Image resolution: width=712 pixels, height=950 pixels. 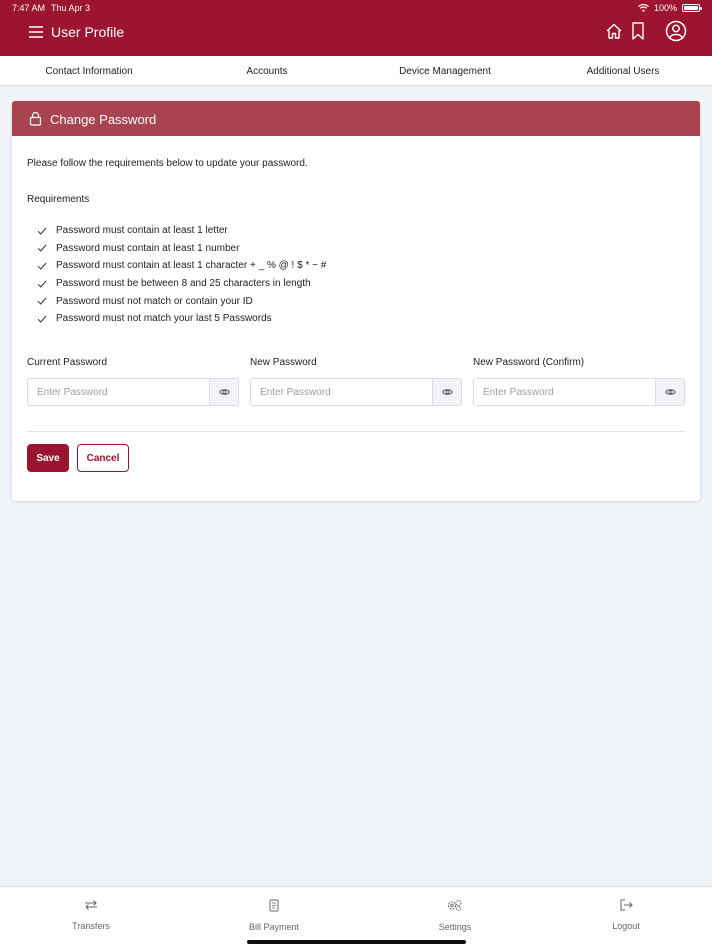 What do you see at coordinates (356, 942) in the screenshot?
I see `home-indicator` at bounding box center [356, 942].